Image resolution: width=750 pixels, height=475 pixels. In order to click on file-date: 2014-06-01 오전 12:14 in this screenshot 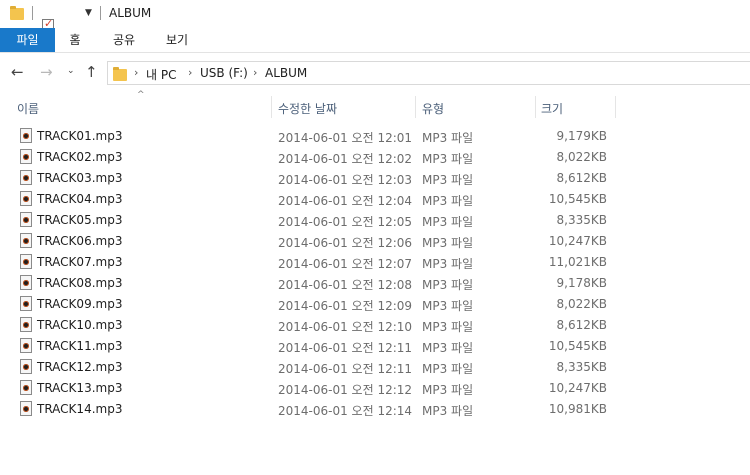, I will do `click(345, 411)`.